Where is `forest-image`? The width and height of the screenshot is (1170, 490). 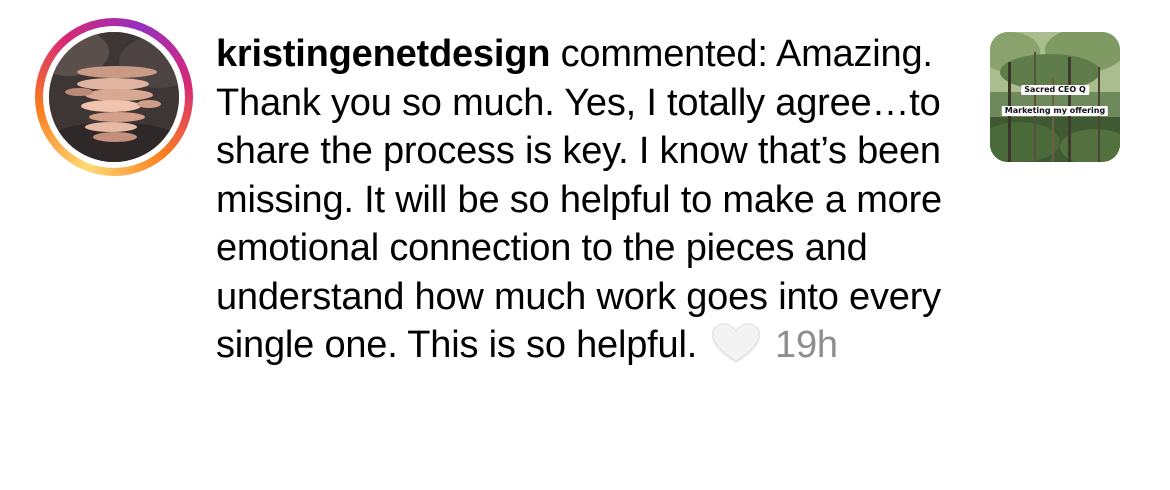 forest-image is located at coordinates (1055, 97).